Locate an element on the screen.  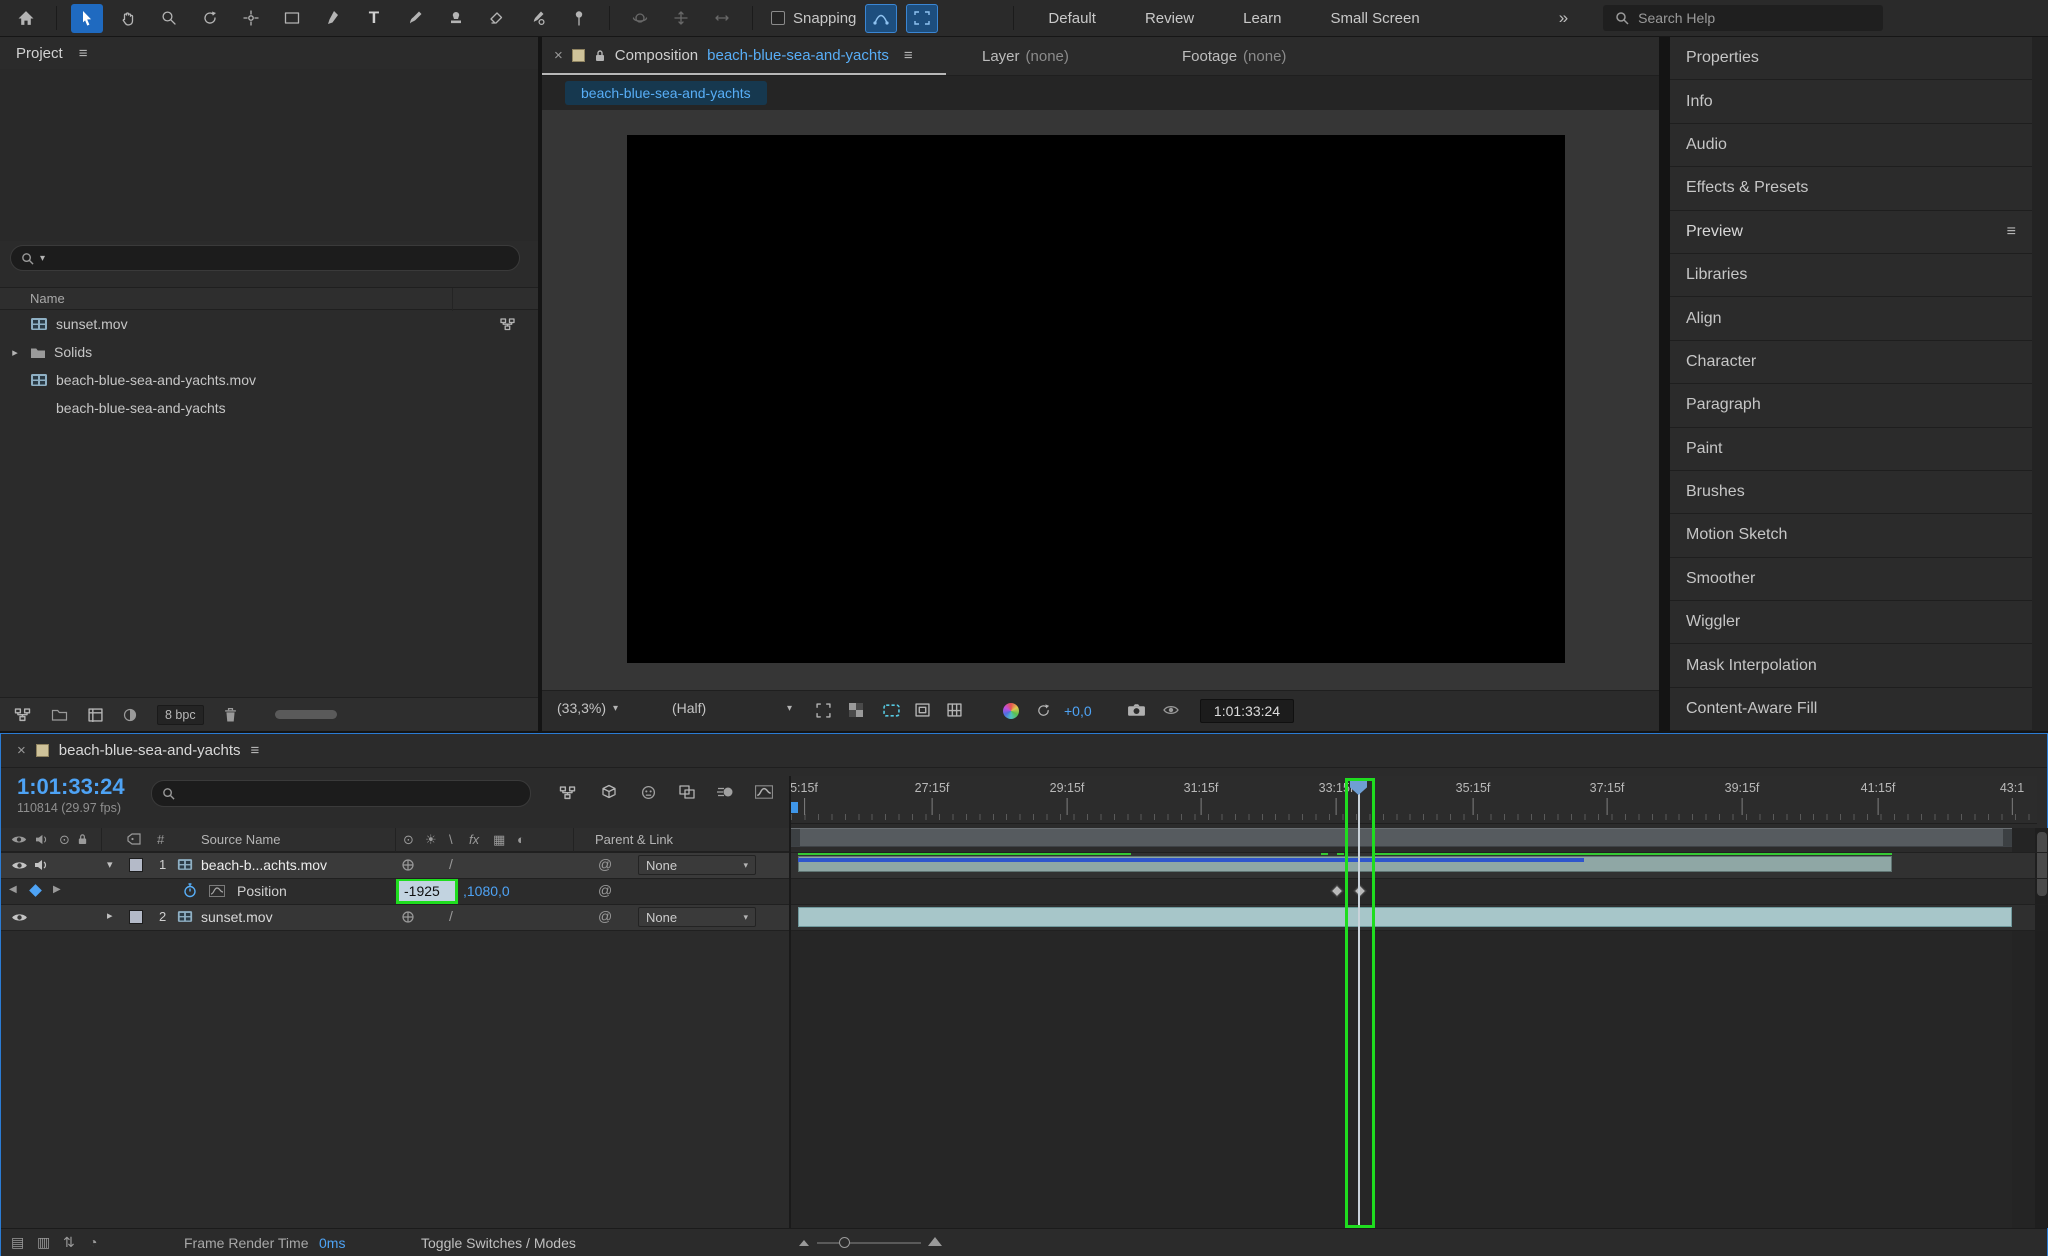
zoom-in-mountain-icon is located at coordinates (935, 1241).